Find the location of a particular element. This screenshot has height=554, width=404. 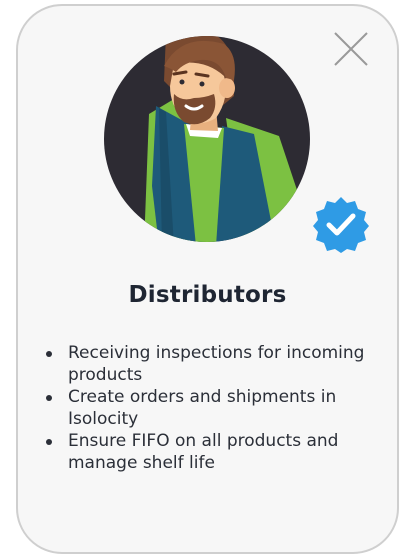

card-title: Distributors is located at coordinates (207, 295).